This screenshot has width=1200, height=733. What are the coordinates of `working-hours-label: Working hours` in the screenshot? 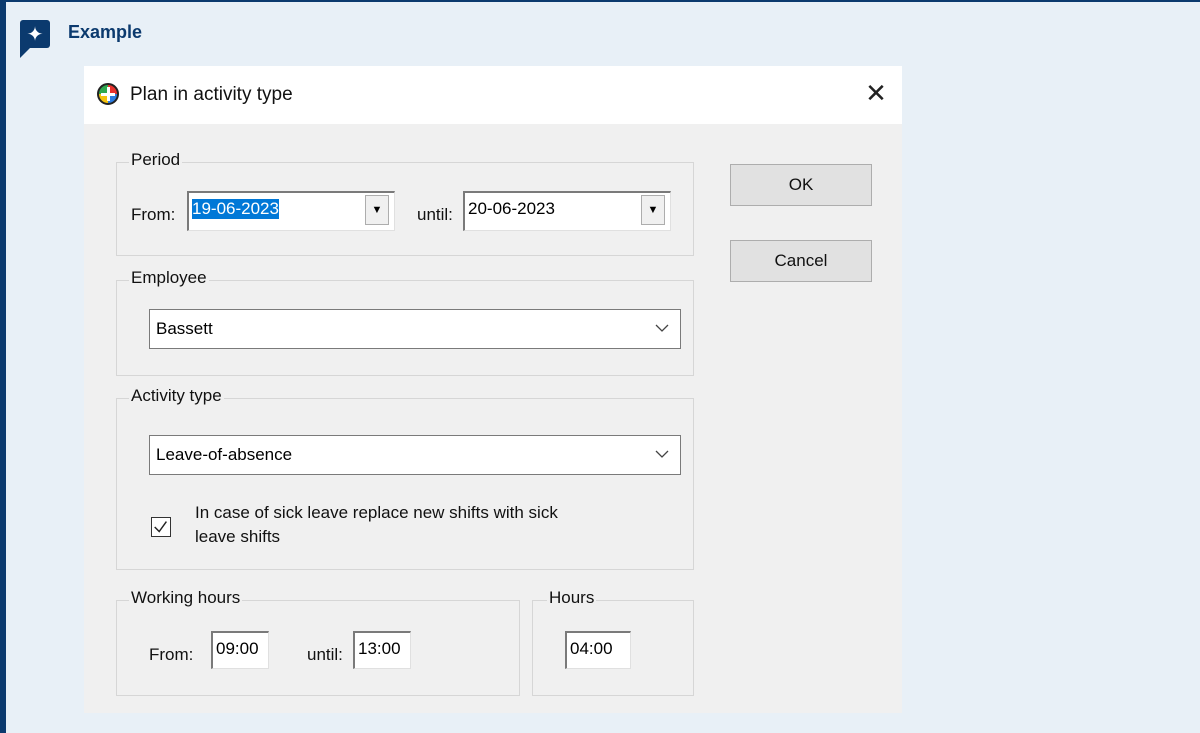 It's located at (186, 598).